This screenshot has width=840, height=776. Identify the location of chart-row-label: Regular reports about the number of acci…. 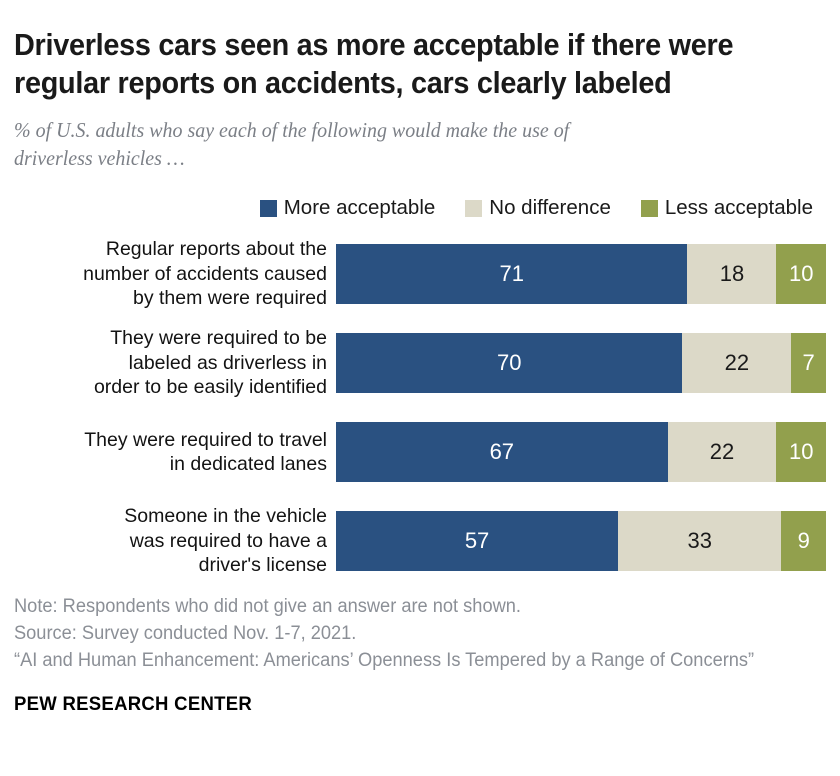
(205, 274).